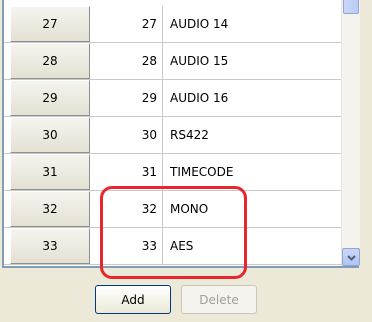 This screenshot has height=322, width=372. What do you see at coordinates (252, 98) in the screenshot?
I see `channel-name-cell: AUDIO 16` at bounding box center [252, 98].